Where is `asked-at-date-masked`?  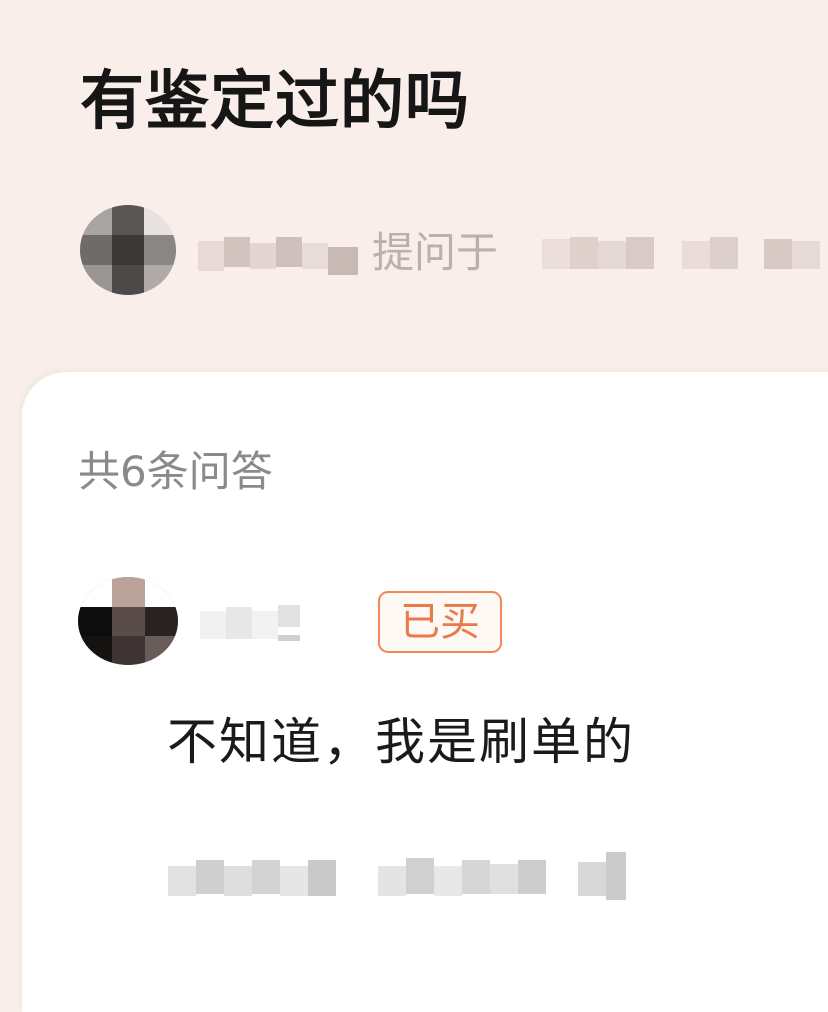
asked-at-date-masked is located at coordinates (682, 255).